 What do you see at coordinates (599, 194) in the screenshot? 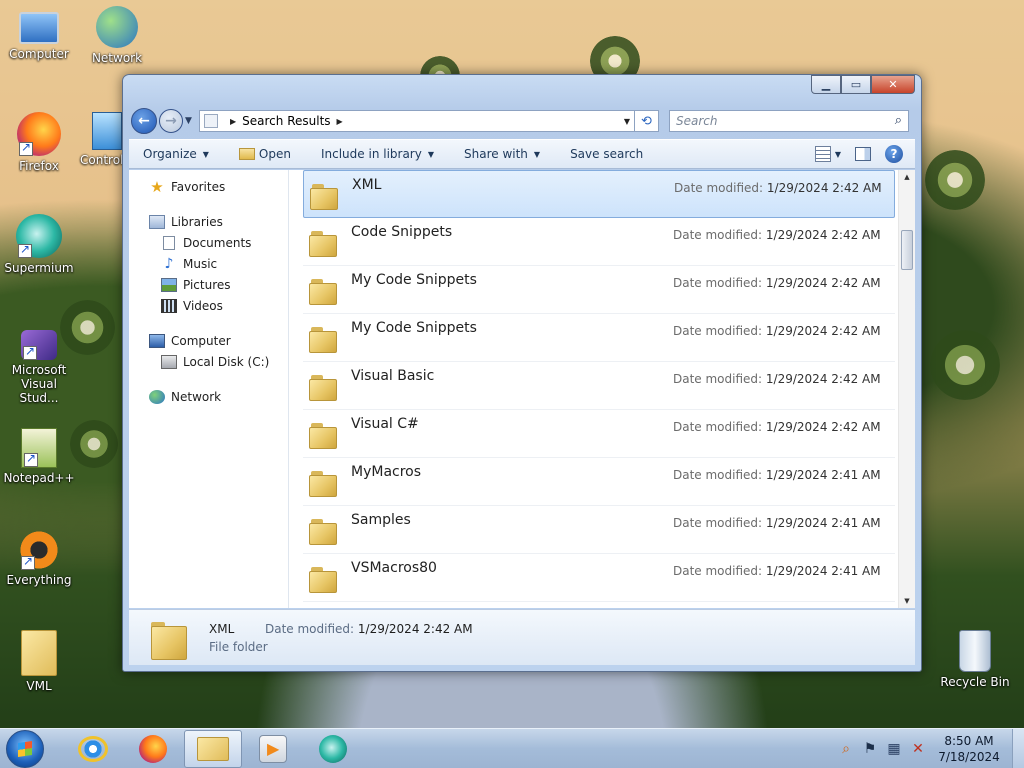
I see `file-row: XML Date modified: 1/29/2024 2:42 AM` at bounding box center [599, 194].